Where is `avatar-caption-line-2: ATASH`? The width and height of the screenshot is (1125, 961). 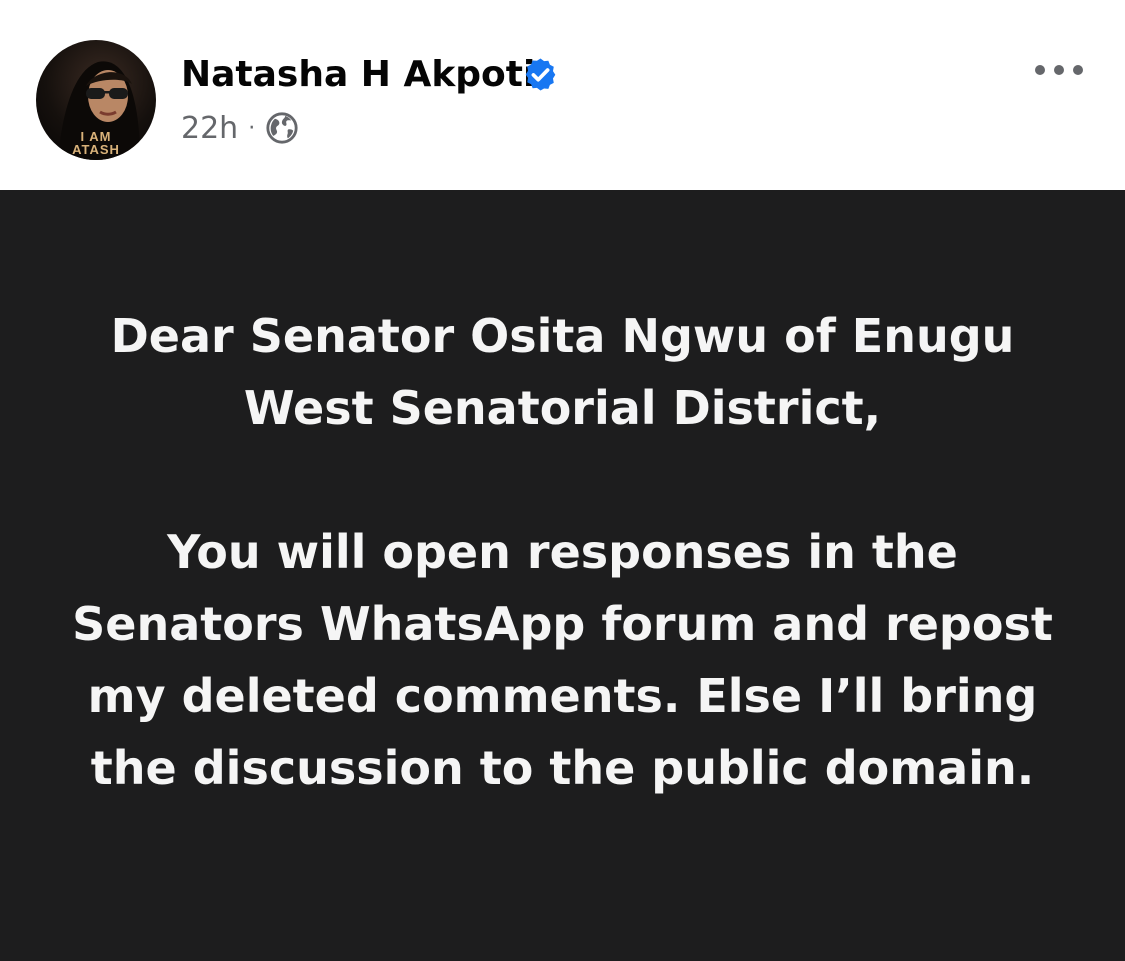 avatar-caption-line-2: ATASH is located at coordinates (96, 149).